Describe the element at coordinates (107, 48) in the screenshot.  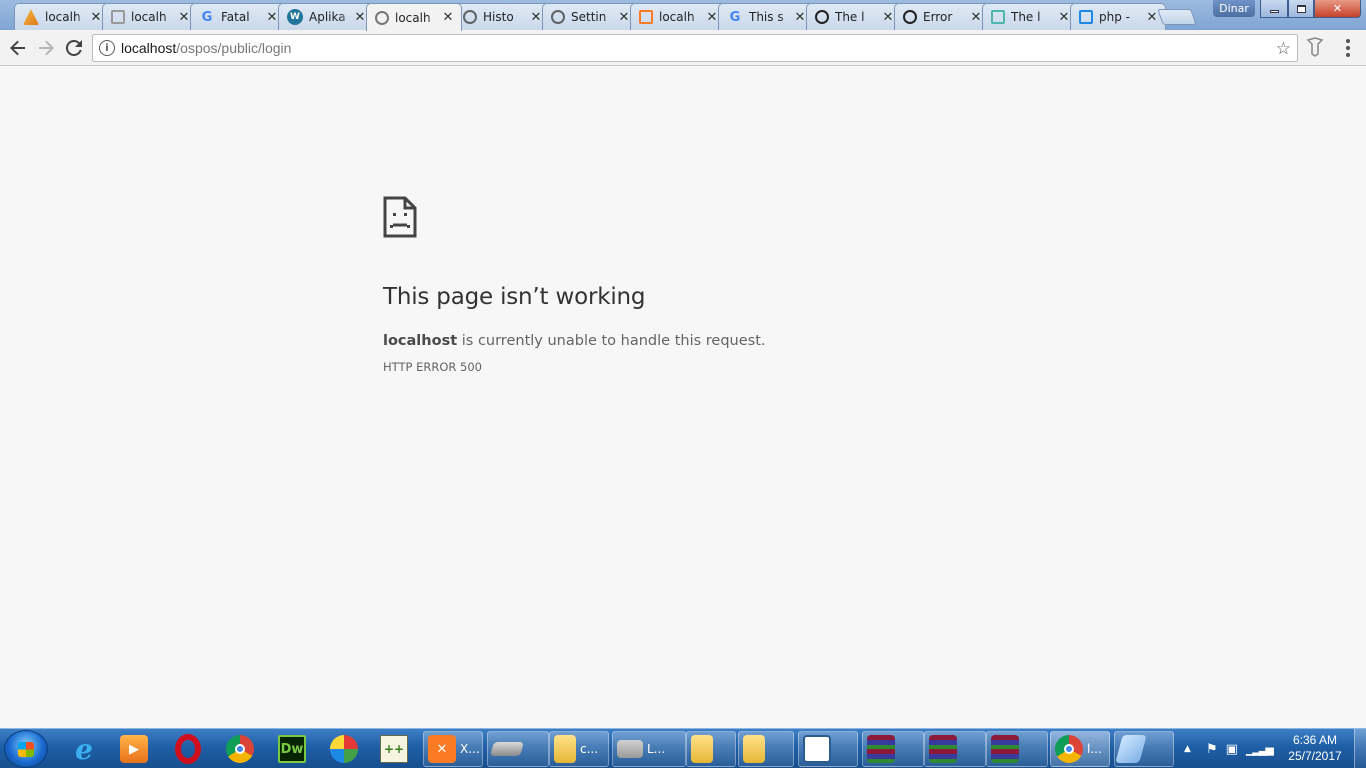
I see `info-icon: i` at that location.